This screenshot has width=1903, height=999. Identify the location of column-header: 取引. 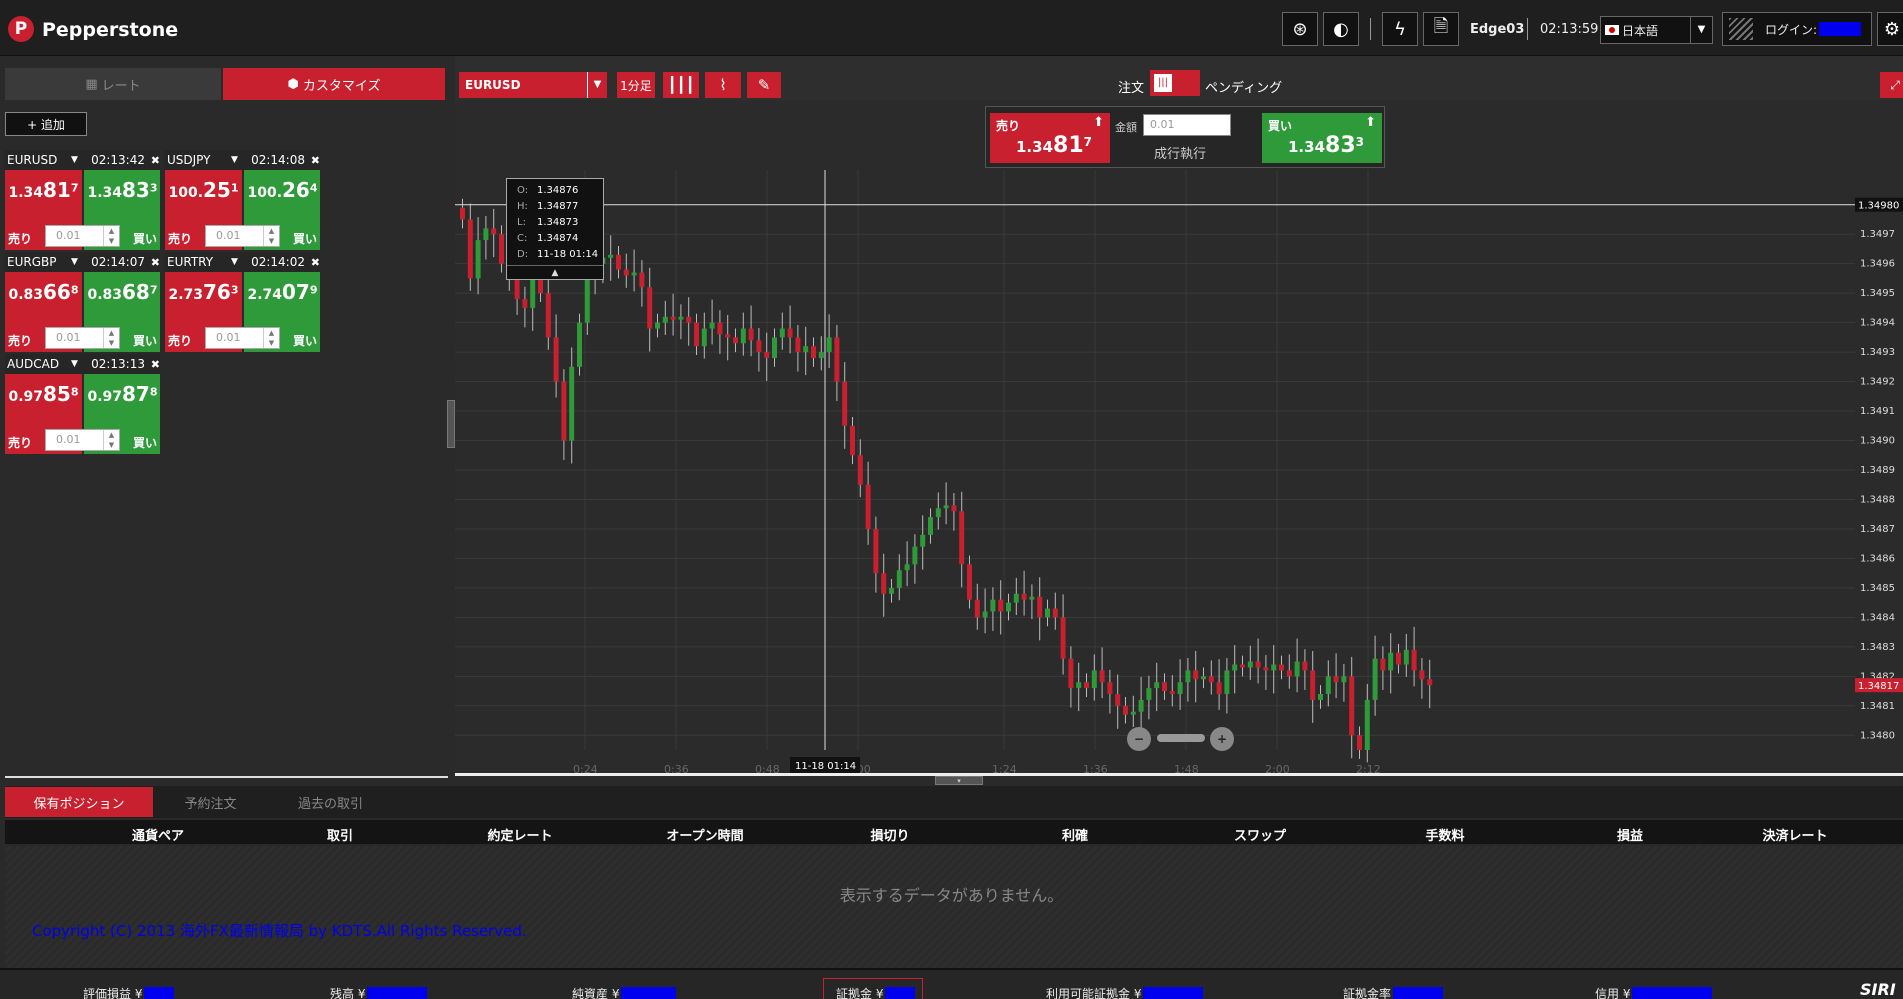
(340, 834).